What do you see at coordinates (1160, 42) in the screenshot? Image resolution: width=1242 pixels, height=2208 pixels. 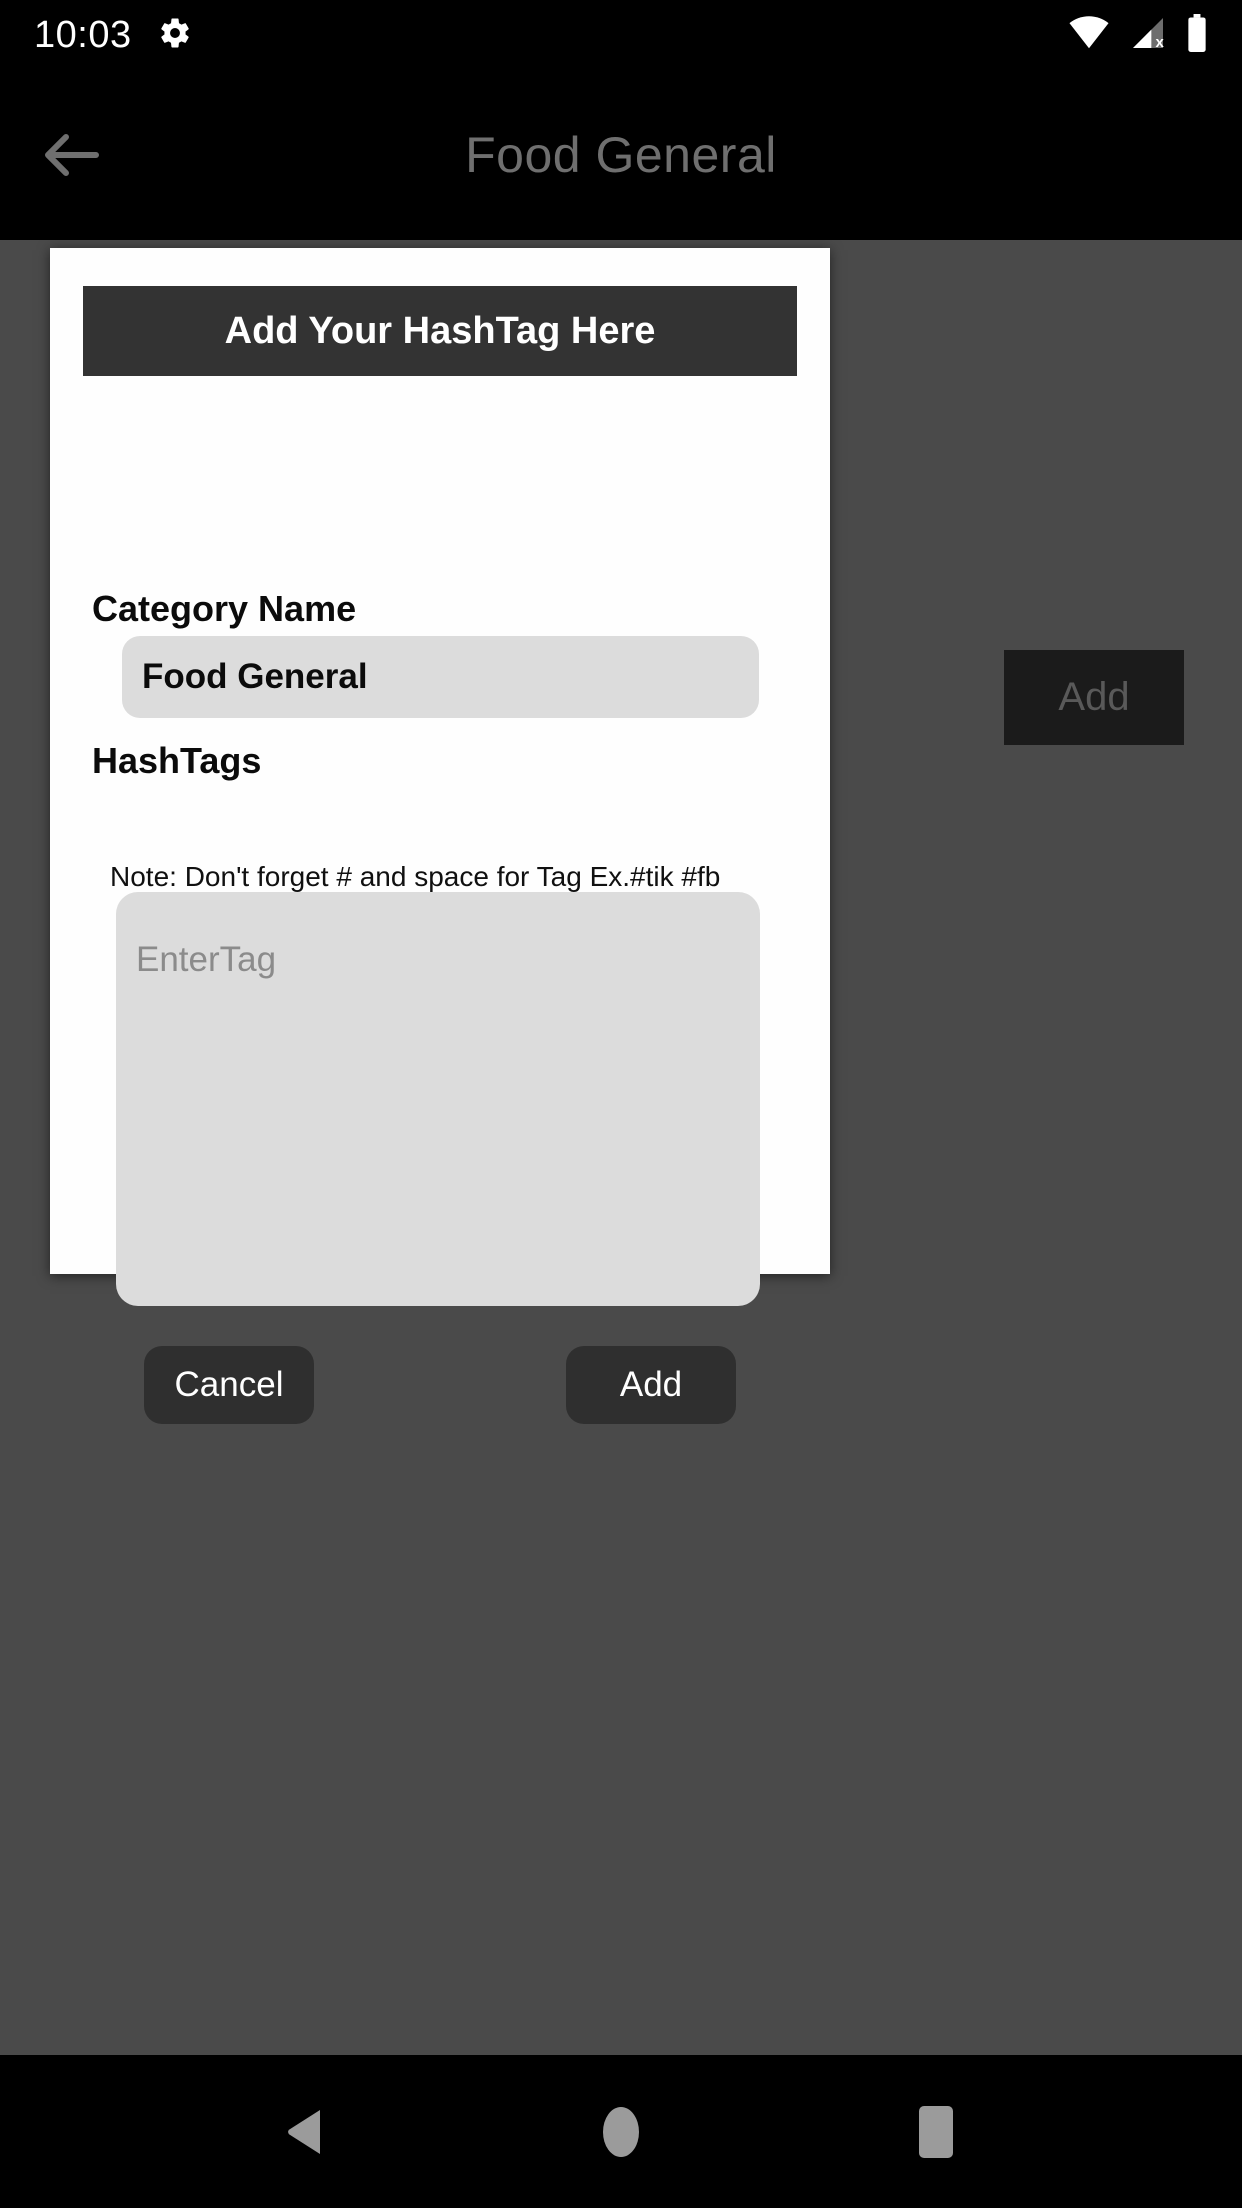 I see `svg-text: x` at bounding box center [1160, 42].